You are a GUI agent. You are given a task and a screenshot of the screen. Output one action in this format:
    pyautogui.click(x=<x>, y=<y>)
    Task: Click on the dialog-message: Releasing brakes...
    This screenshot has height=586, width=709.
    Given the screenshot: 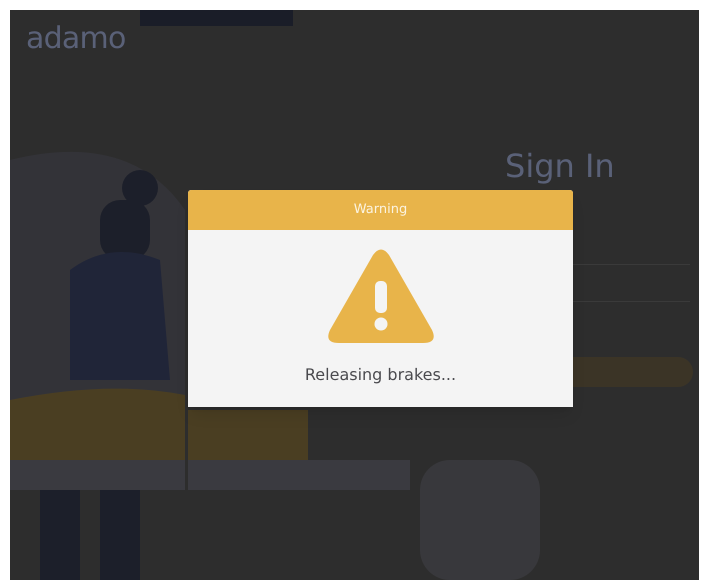 What is the action you would take?
    pyautogui.click(x=380, y=375)
    